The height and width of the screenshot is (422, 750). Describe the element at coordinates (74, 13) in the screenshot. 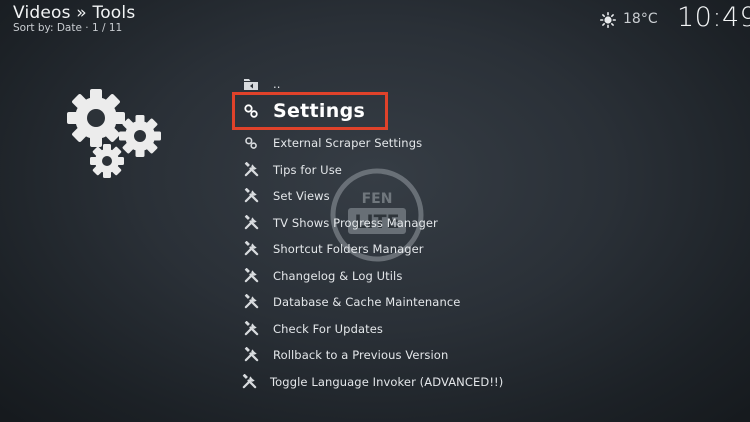

I see `page-title: Videos » Tools` at that location.